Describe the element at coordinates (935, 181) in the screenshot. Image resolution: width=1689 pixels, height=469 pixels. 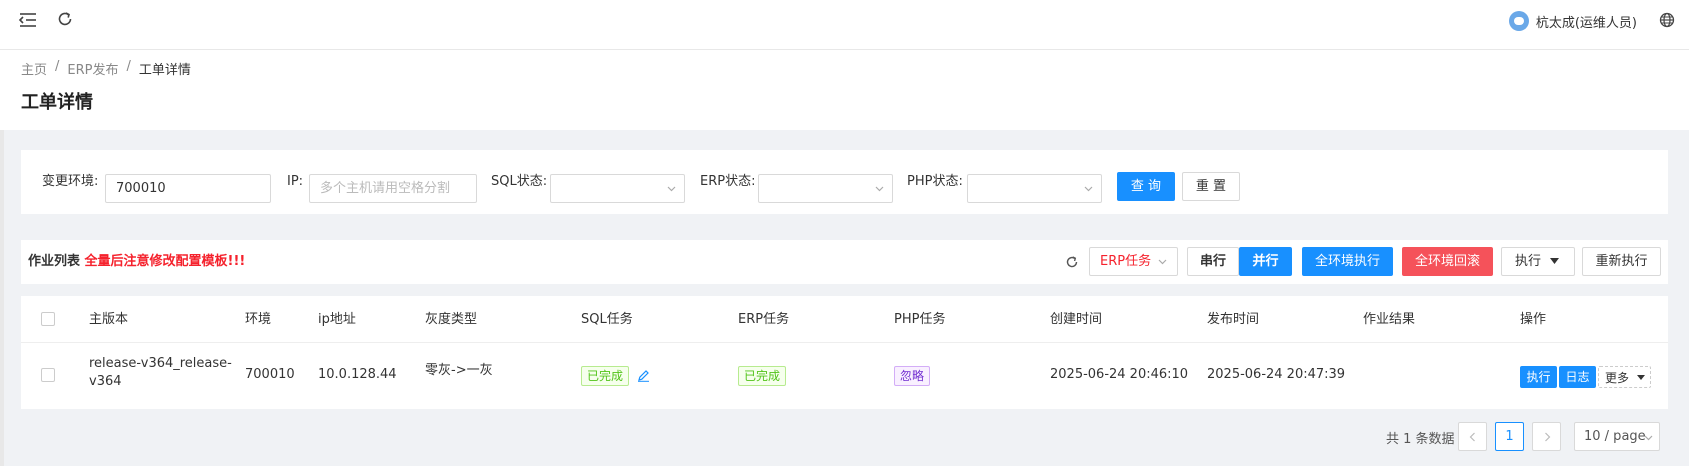
I see `php-status-label: PHP状态:` at that location.